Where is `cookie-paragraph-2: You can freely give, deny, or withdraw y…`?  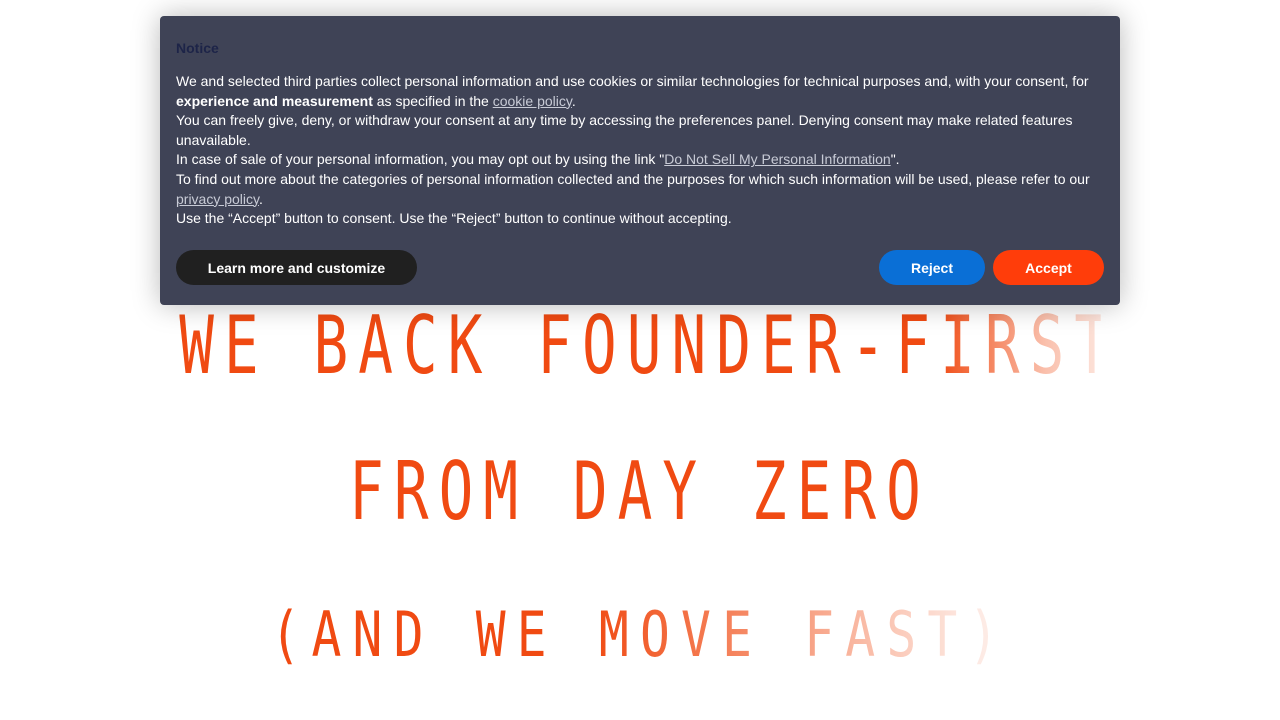 cookie-paragraph-2: You can freely give, deny, or withdraw y… is located at coordinates (624, 130).